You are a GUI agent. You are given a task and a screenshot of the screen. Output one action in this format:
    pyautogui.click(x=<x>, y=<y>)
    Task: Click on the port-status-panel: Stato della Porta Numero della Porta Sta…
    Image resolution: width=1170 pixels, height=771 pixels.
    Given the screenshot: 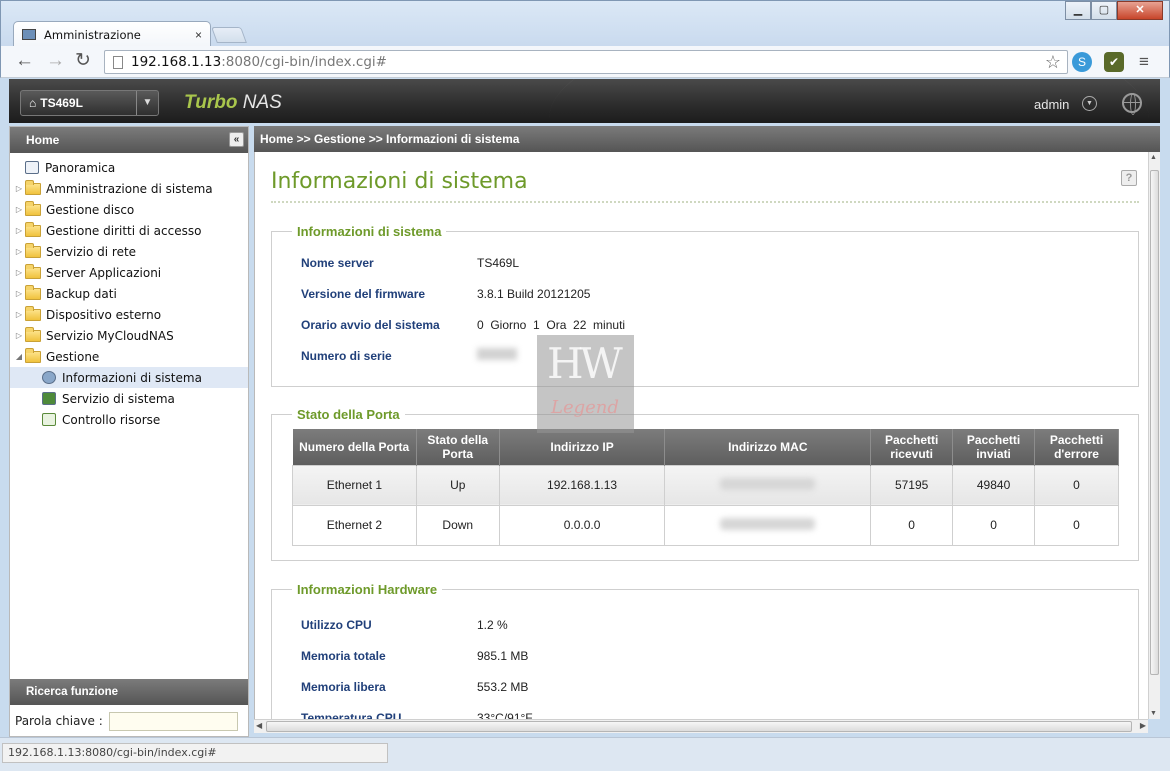 What is the action you would take?
    pyautogui.click(x=705, y=484)
    